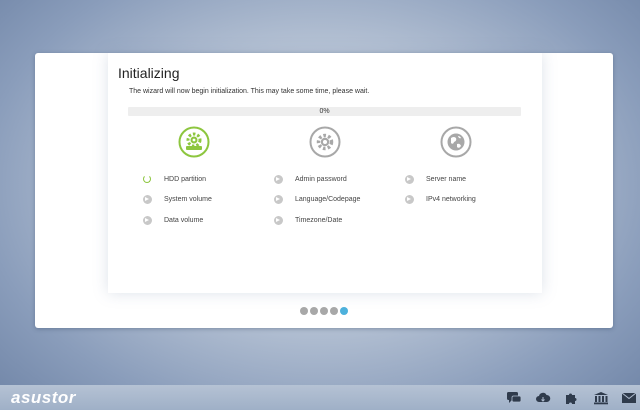 The image size is (640, 410). I want to click on cloud-icon, so click(543, 398).